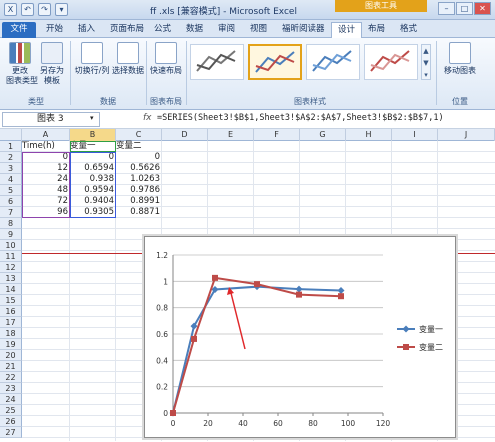 This screenshot has height=442, width=495. I want to click on legend-label: 变量二, so click(431, 347).